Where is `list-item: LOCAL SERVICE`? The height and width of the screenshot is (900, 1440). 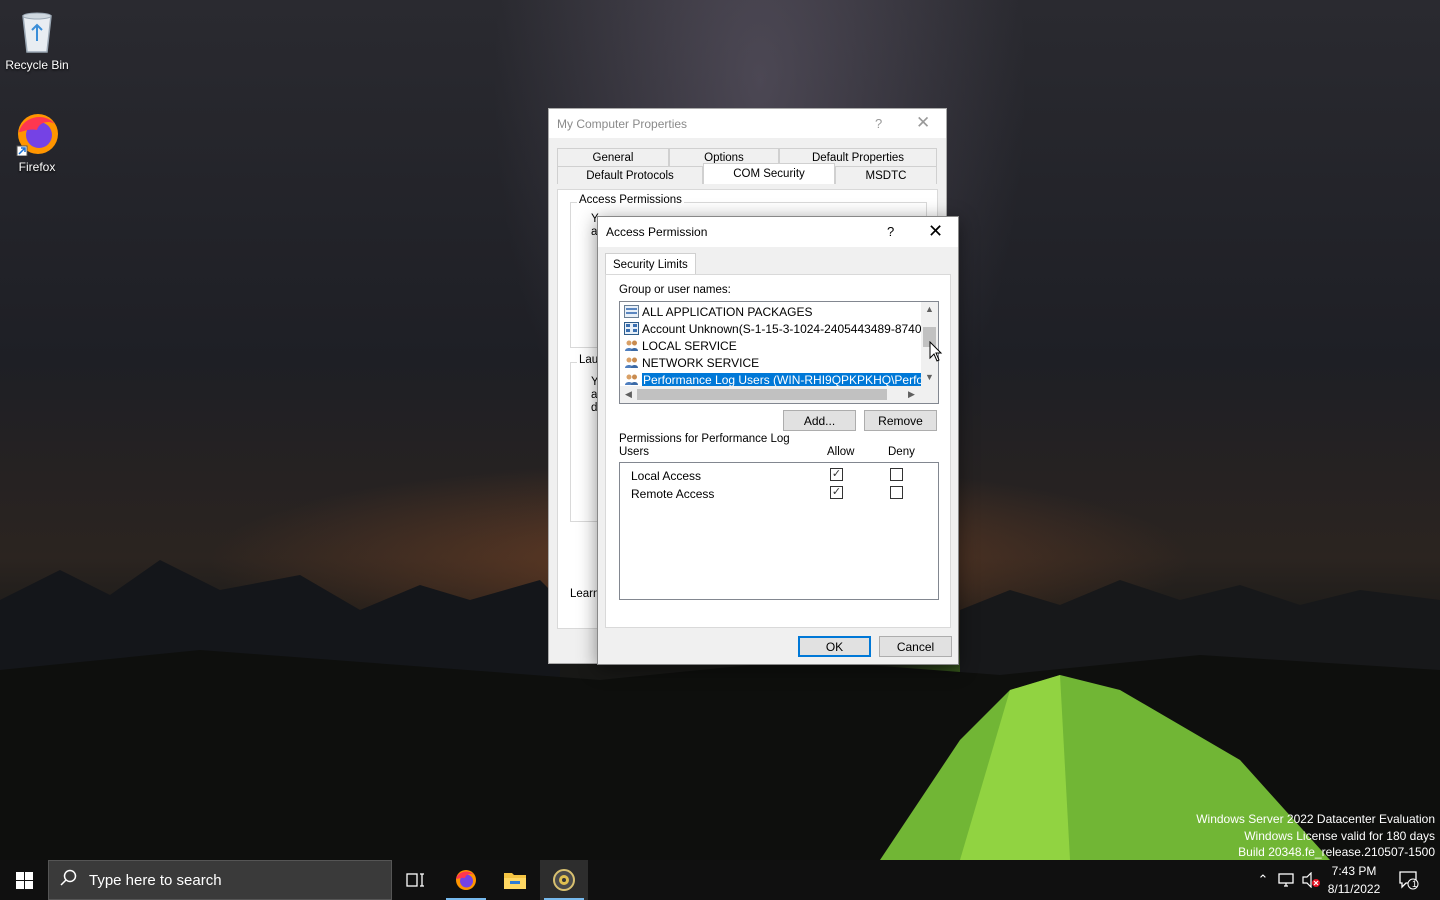
list-item: LOCAL SERVICE is located at coordinates (773, 345).